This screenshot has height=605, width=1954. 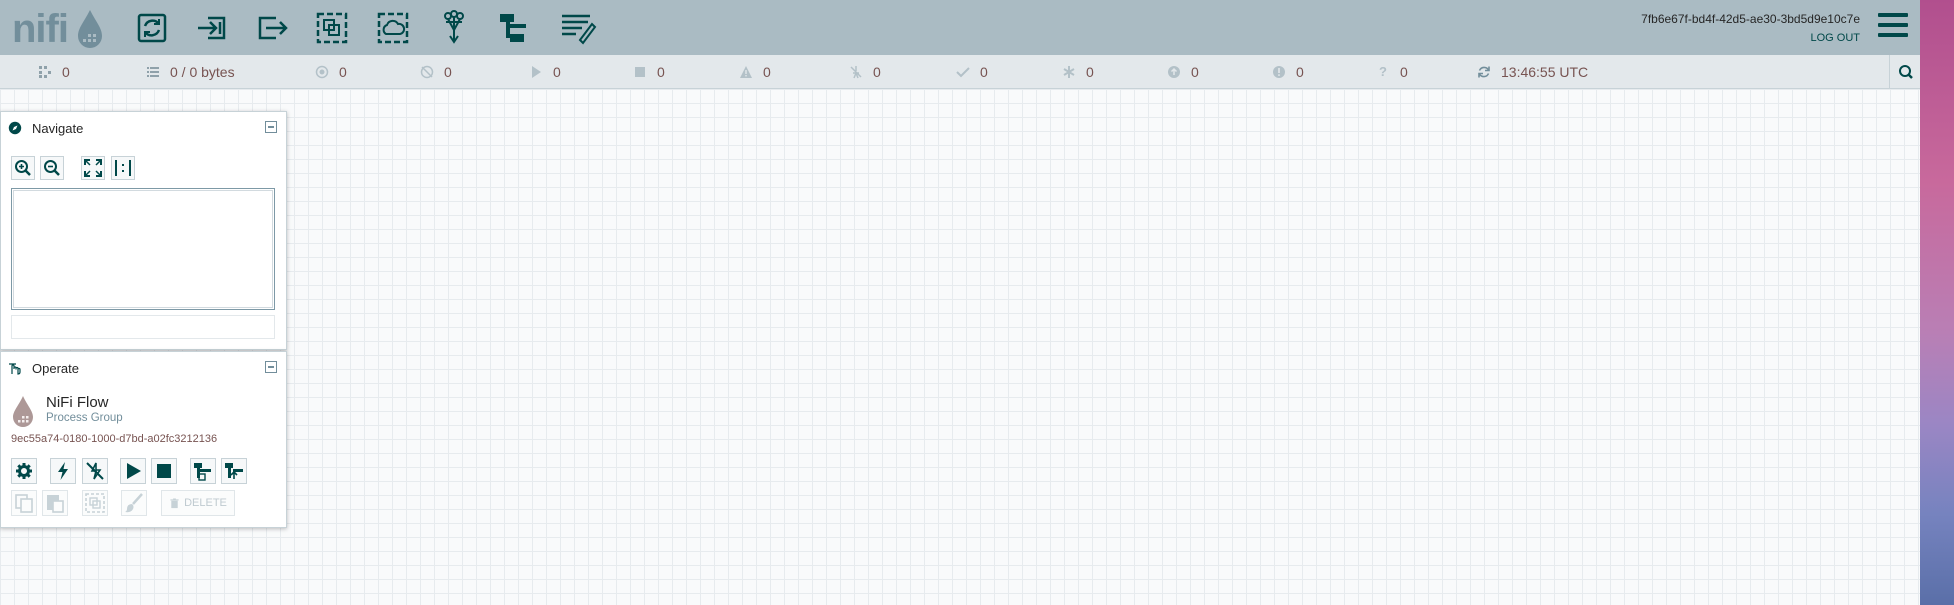 What do you see at coordinates (557, 72) in the screenshot?
I see `running-value: 0` at bounding box center [557, 72].